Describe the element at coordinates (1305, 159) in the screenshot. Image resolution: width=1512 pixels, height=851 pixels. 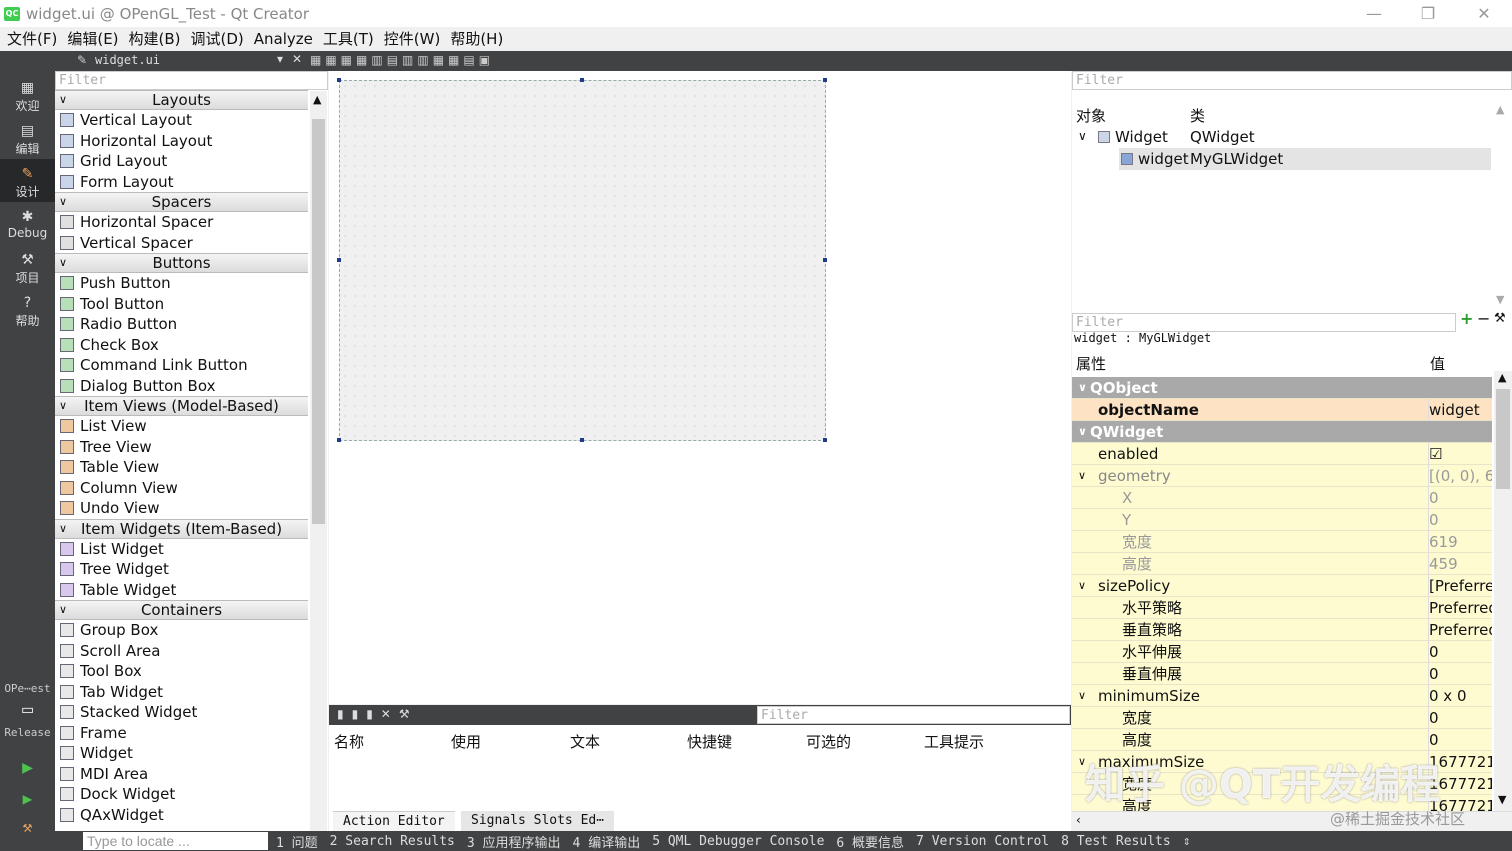
I see `selected-object-row: widget MyGLWidget` at that location.